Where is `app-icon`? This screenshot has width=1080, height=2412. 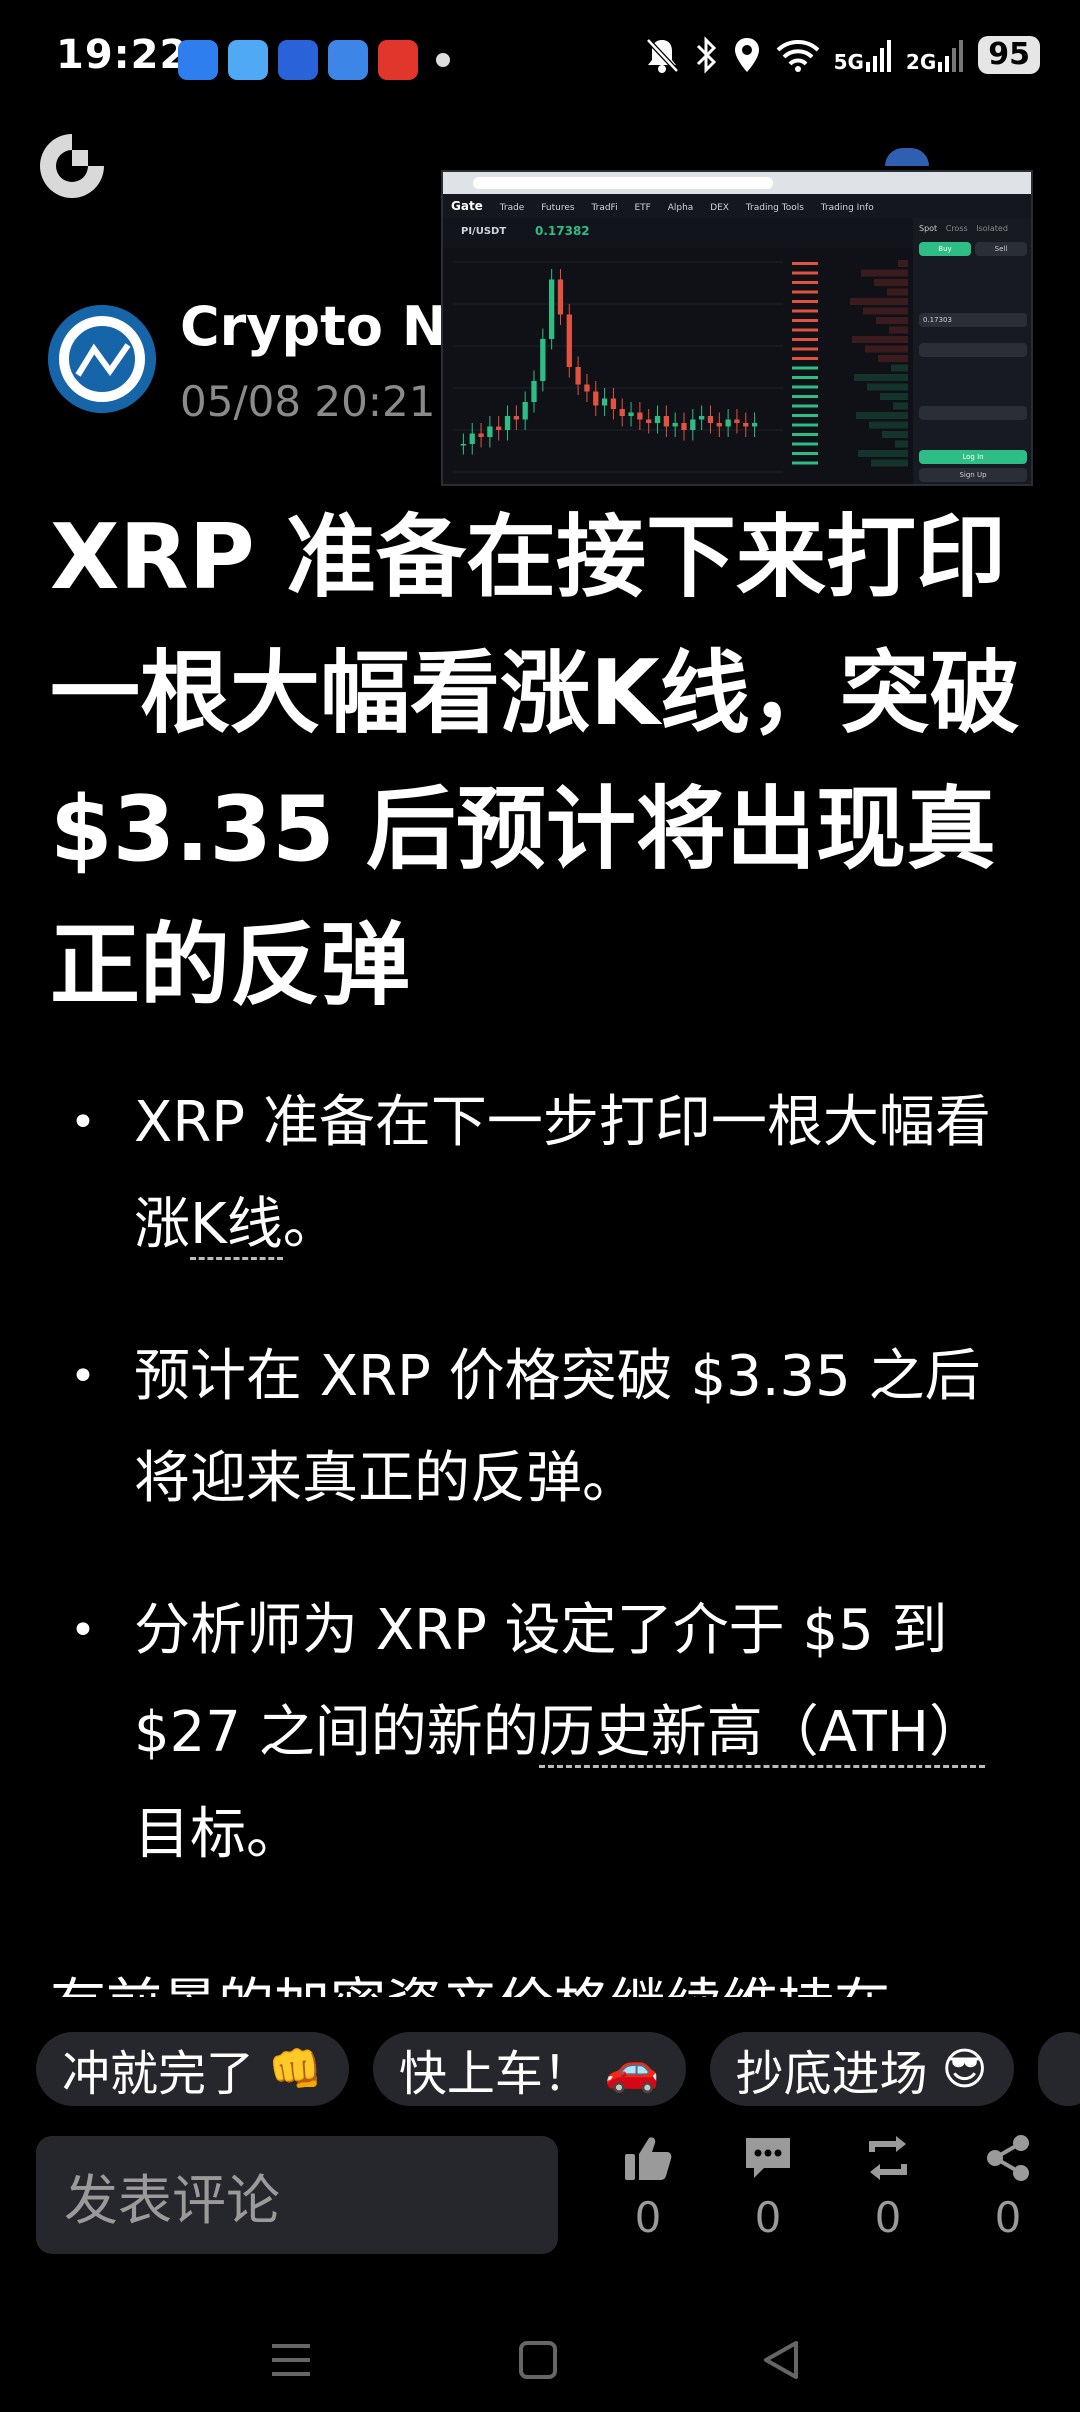 app-icon is located at coordinates (198, 60).